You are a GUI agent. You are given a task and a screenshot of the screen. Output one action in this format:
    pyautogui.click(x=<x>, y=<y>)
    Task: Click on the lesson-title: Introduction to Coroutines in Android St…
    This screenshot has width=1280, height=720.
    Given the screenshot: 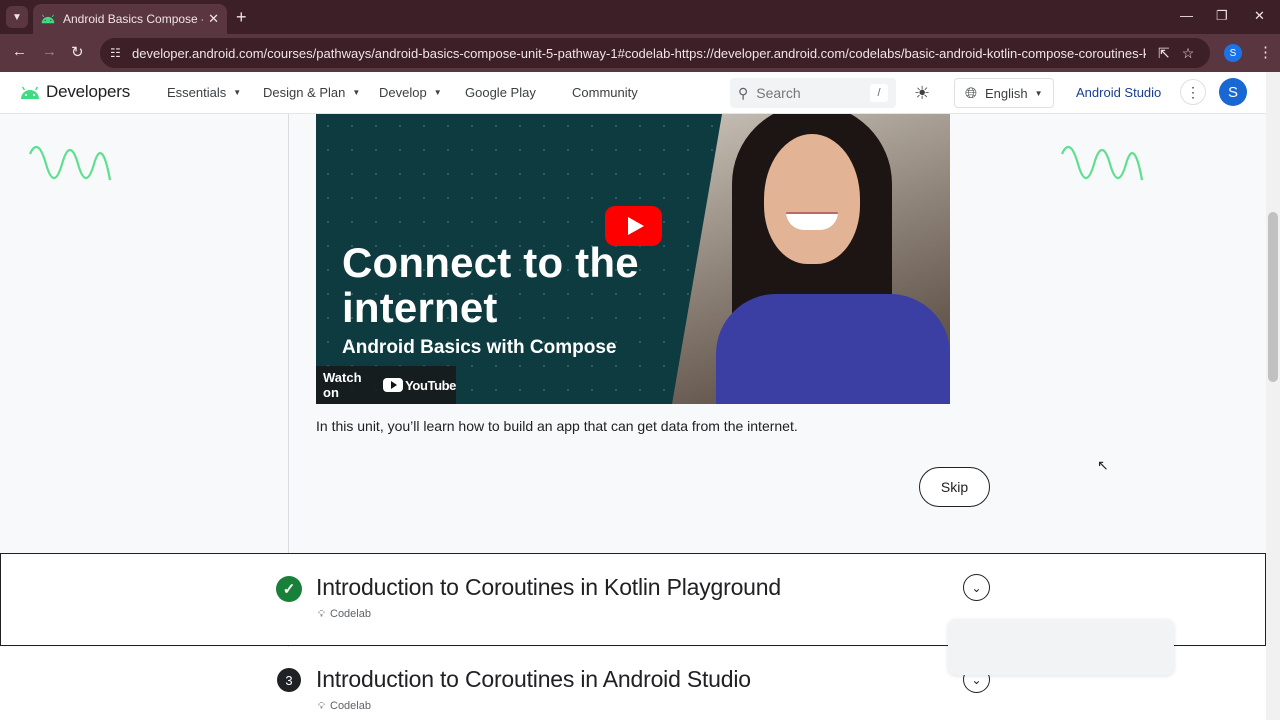 What is the action you would take?
    pyautogui.click(x=533, y=679)
    